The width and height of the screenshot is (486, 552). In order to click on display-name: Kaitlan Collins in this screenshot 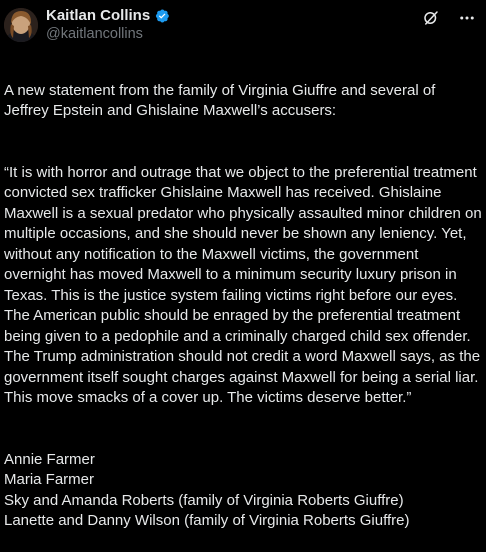, I will do `click(98, 15)`.